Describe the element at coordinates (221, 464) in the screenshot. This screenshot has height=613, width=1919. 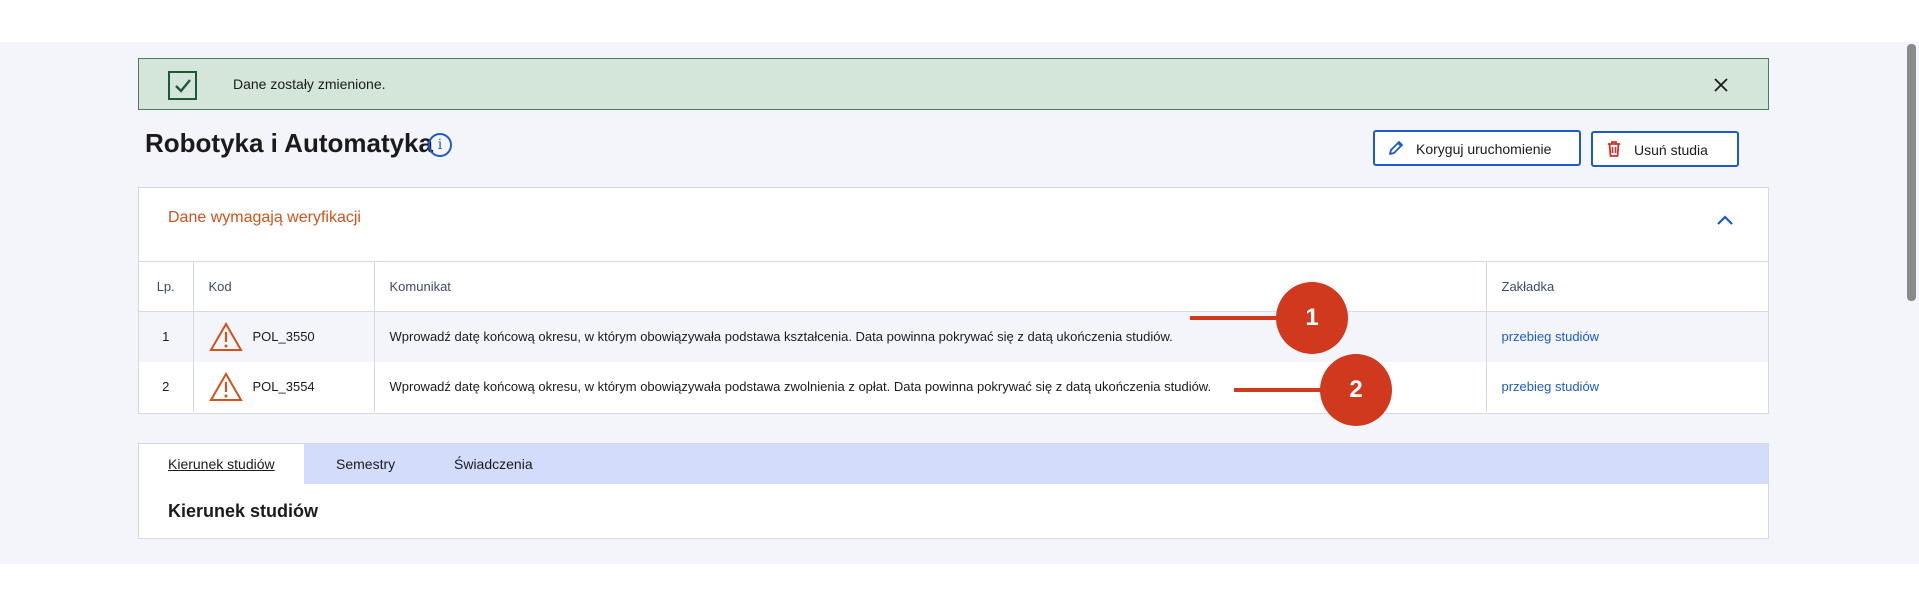
I see `tab-kierunek-studiow: Kierunek studiów` at that location.